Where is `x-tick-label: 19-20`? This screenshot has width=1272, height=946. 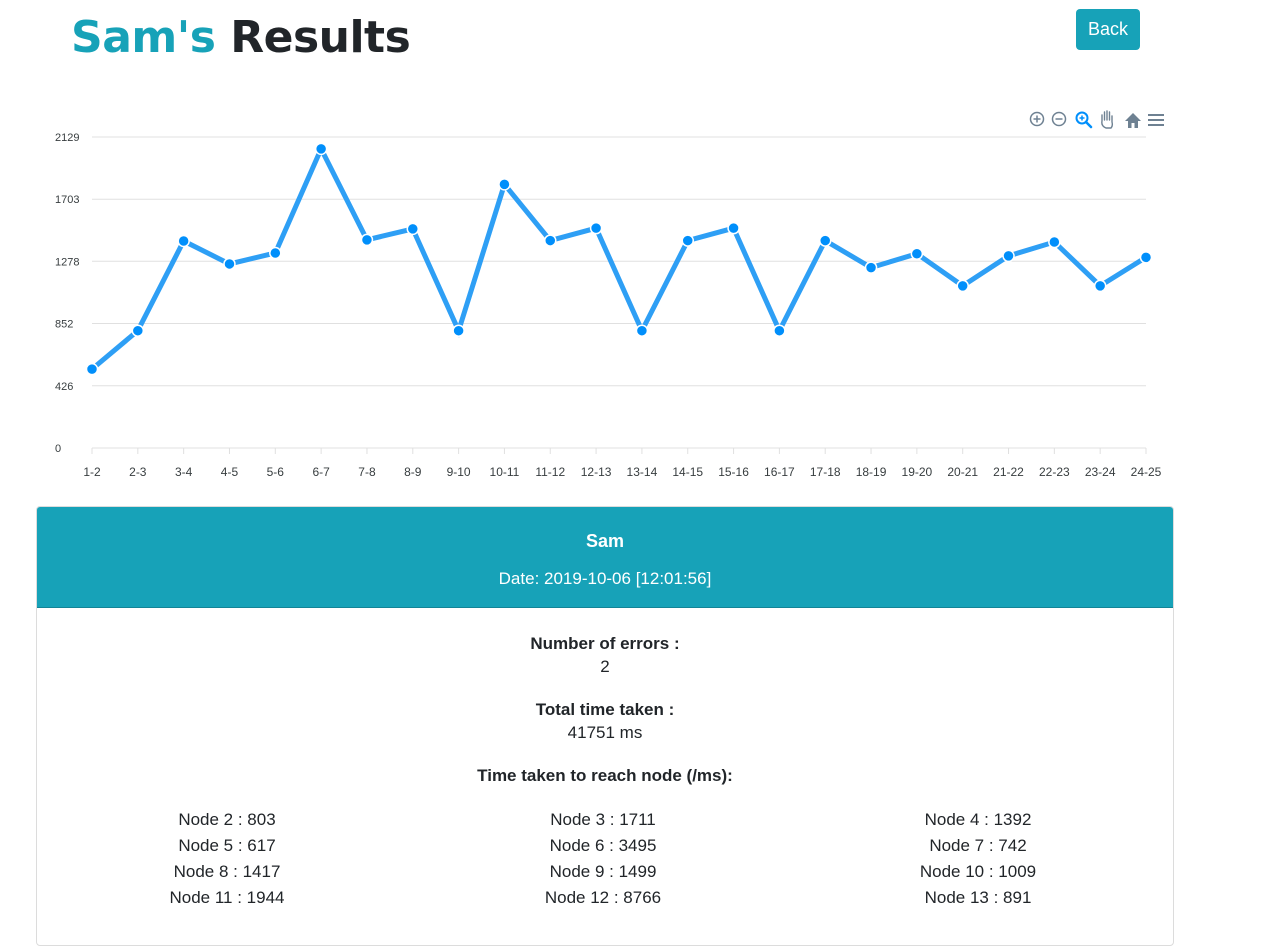 x-tick-label: 19-20 is located at coordinates (917, 472).